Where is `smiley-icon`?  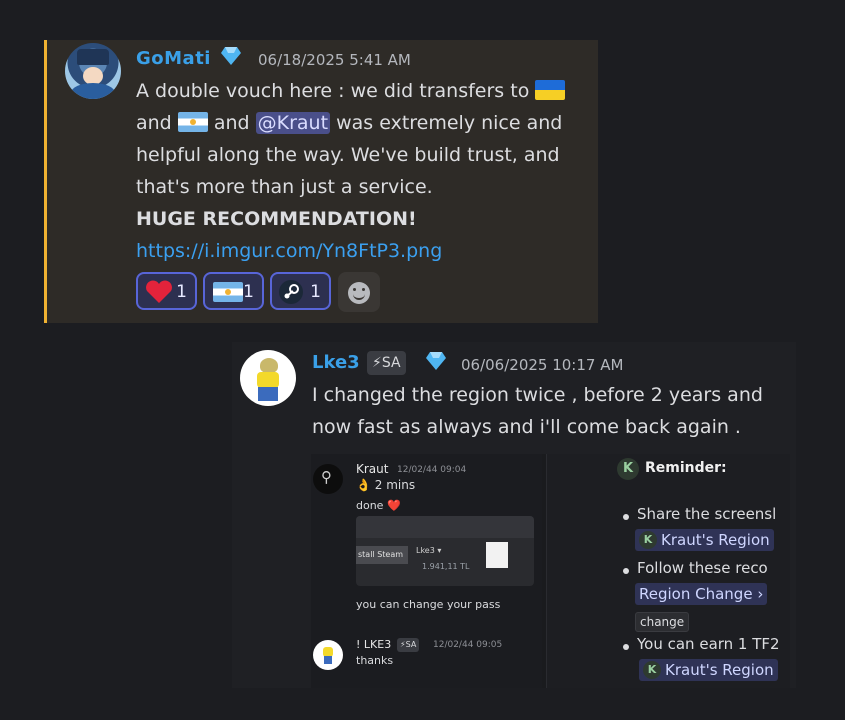
smiley-icon is located at coordinates (359, 293).